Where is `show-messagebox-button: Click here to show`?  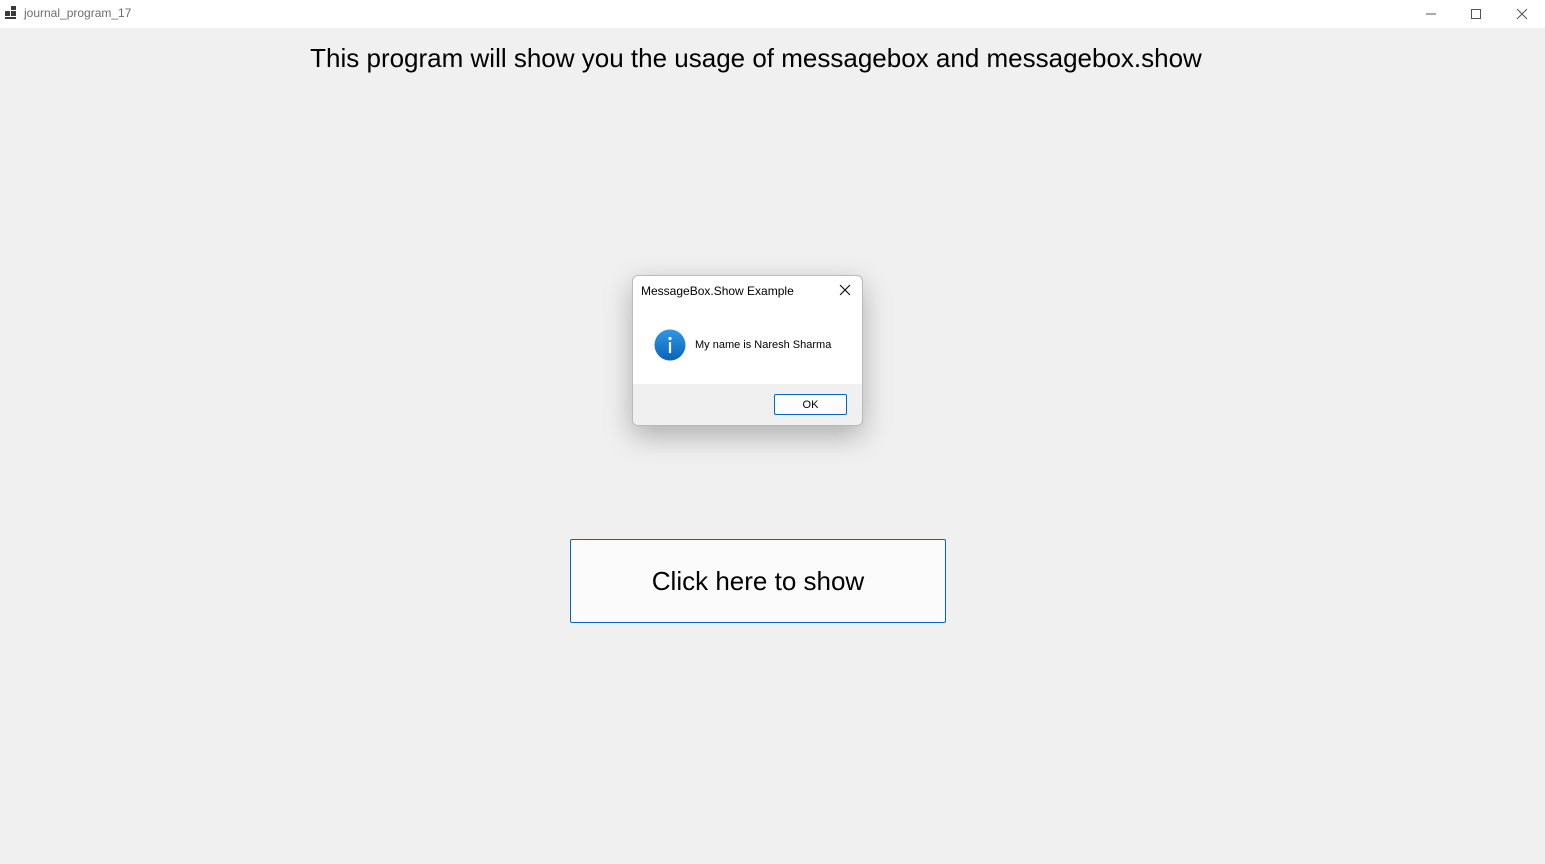
show-messagebox-button: Click here to show is located at coordinates (758, 581).